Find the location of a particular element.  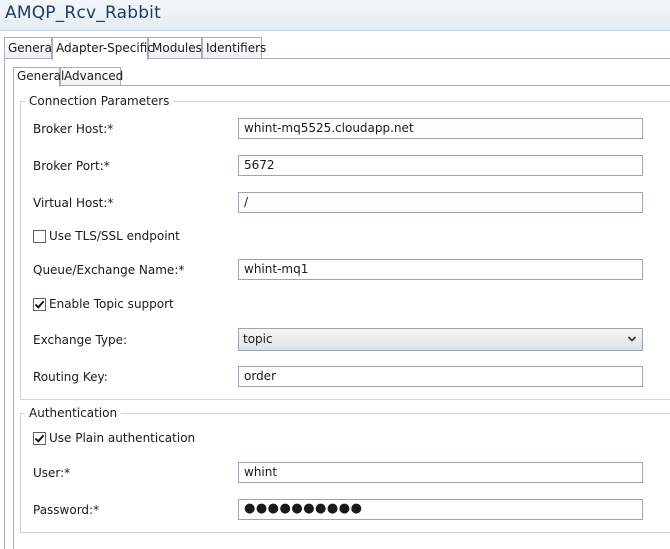

chevron-down-icon is located at coordinates (632, 339).